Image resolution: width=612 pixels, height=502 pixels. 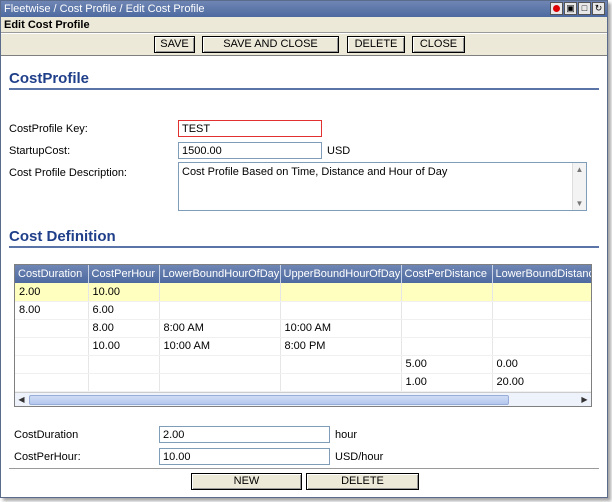 I want to click on cost-definition-heading: Cost Definition, so click(x=304, y=238).